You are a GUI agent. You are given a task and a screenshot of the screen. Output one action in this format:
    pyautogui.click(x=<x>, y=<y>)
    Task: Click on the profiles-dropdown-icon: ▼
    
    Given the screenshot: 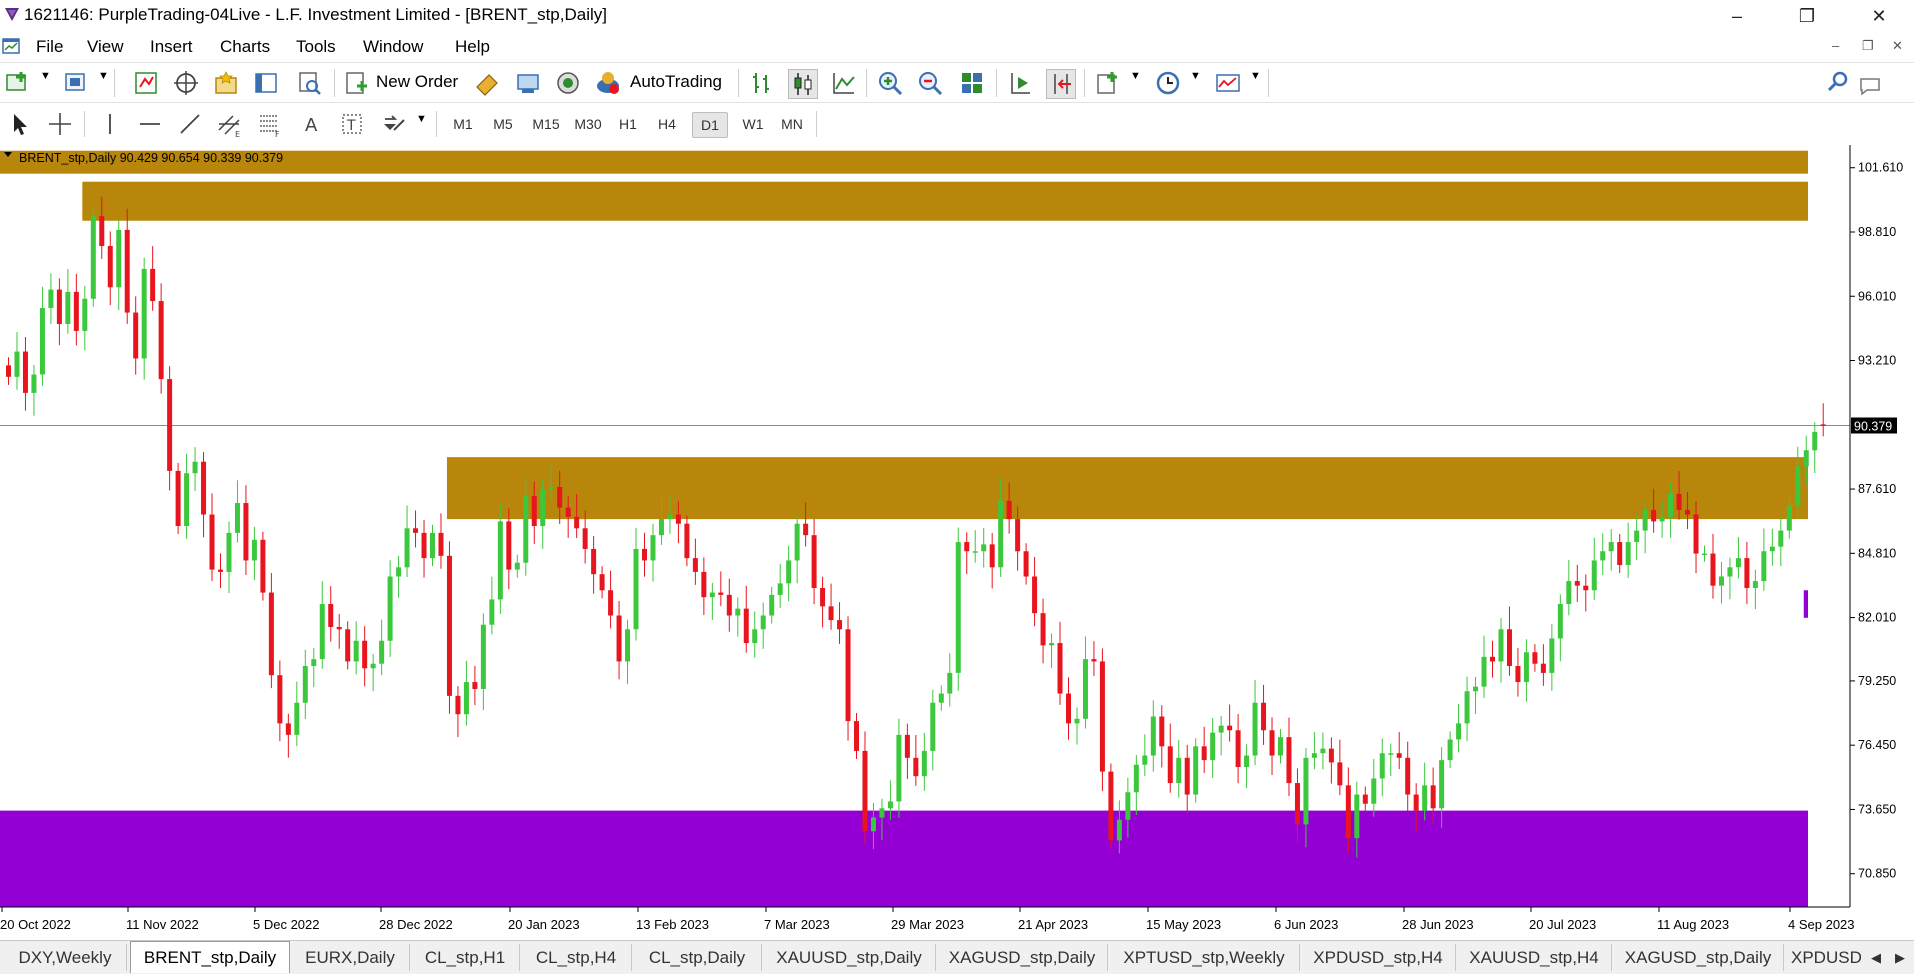 What is the action you would take?
    pyautogui.click(x=103, y=76)
    